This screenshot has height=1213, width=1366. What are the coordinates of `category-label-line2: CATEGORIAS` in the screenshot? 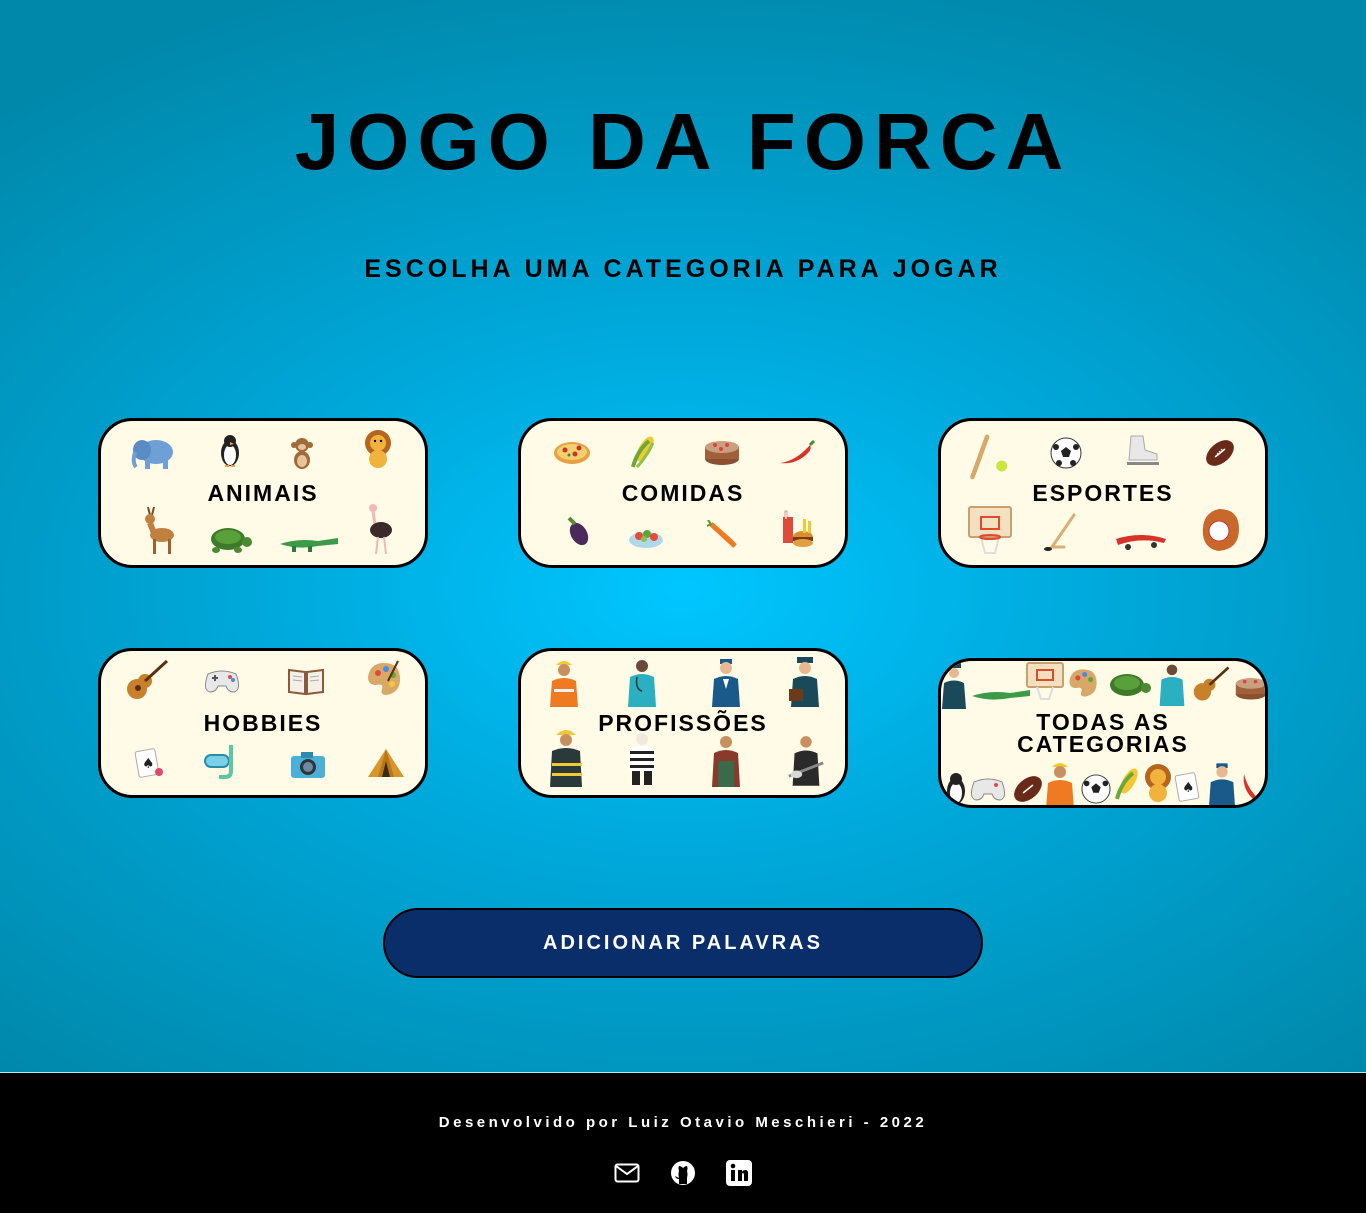 It's located at (1103, 744).